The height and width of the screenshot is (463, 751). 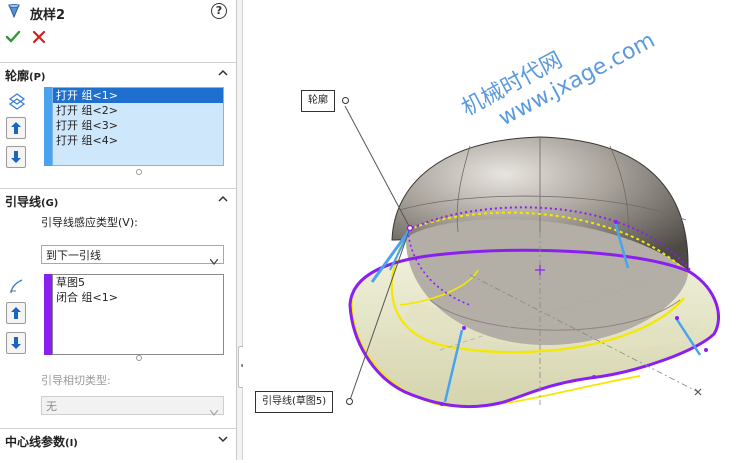 I want to click on section-header-centerline: 中心线参数(I), so click(x=118, y=439).